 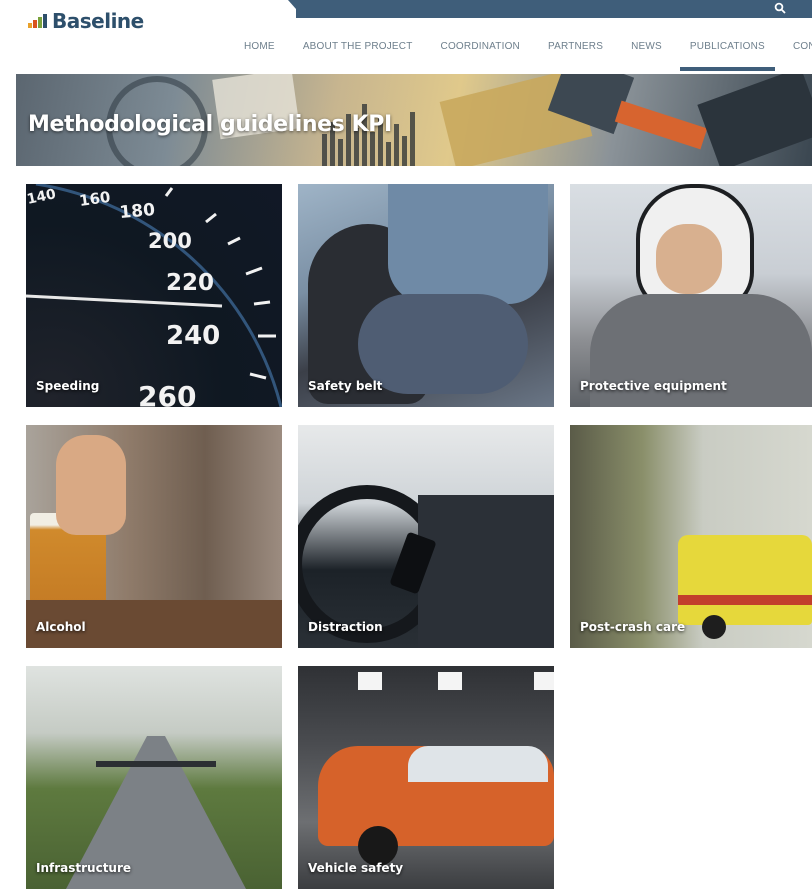 What do you see at coordinates (193, 336) in the screenshot?
I see `speedo-240: 240` at bounding box center [193, 336].